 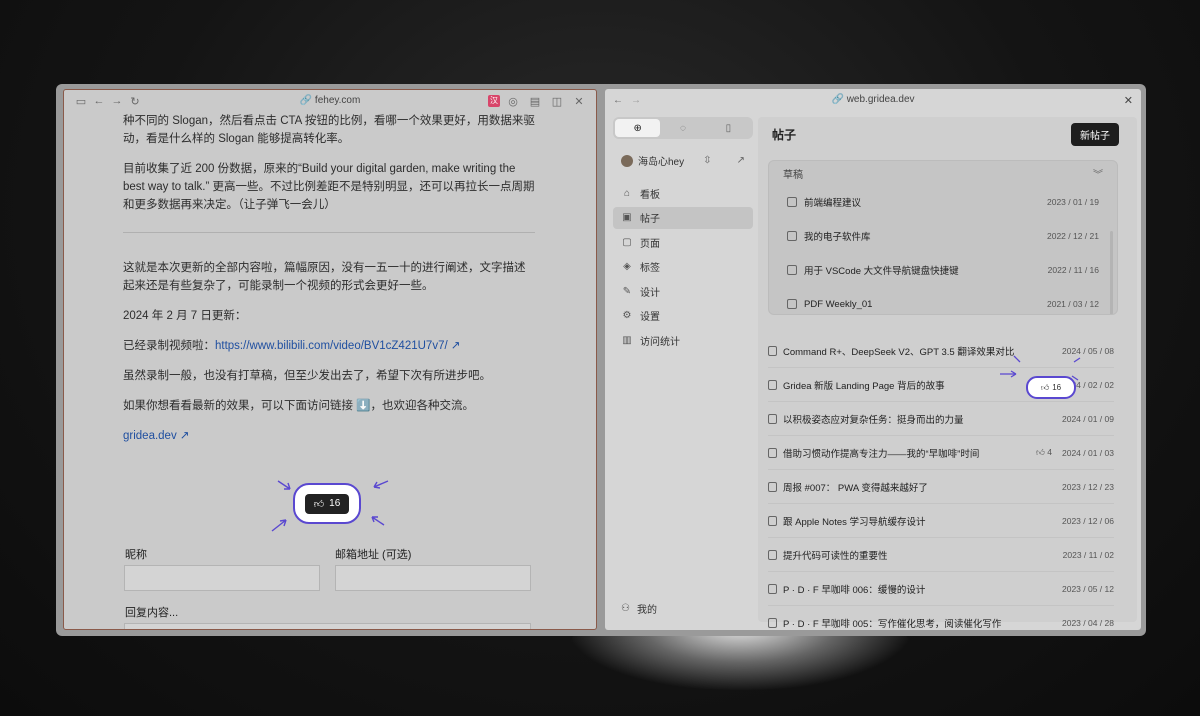 I want to click on left-toolbar: ▭ ← → ↻ 🔗 fehey.com 汉 ◎ ▤ ◫ ✕, so click(x=330, y=101).